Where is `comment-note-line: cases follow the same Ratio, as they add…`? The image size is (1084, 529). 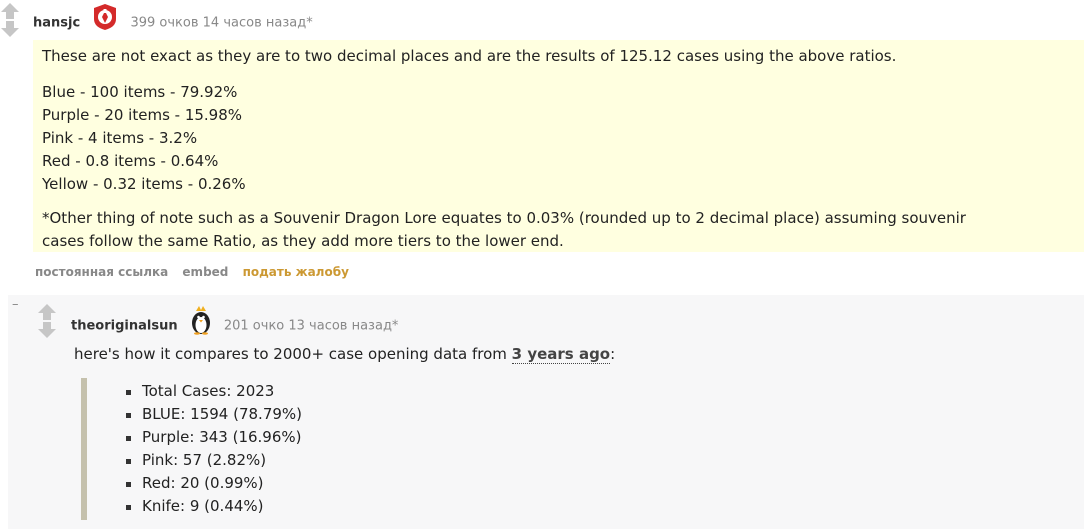
comment-note-line: cases follow the same Ratio, as they add… is located at coordinates (303, 241).